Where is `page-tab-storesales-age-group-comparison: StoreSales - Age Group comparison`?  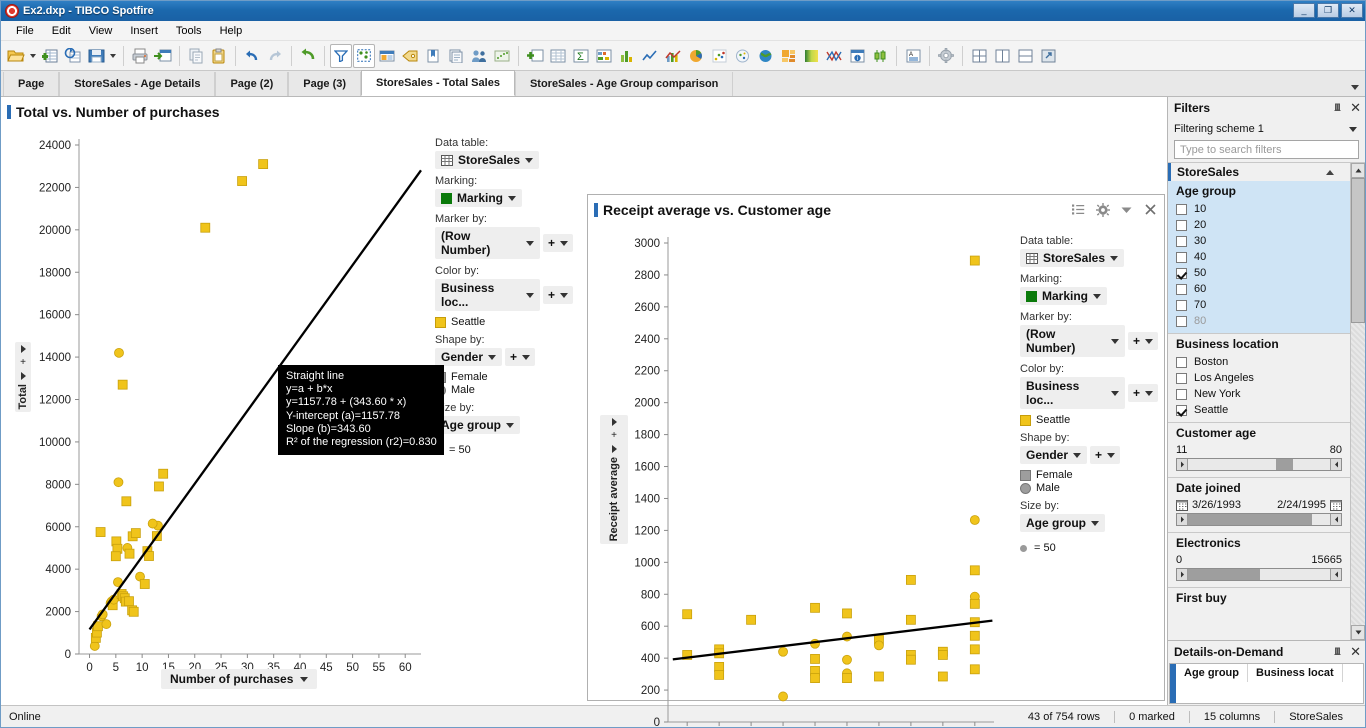
page-tab-storesales-age-group-comparison: StoreSales - Age Group comparison is located at coordinates (624, 84).